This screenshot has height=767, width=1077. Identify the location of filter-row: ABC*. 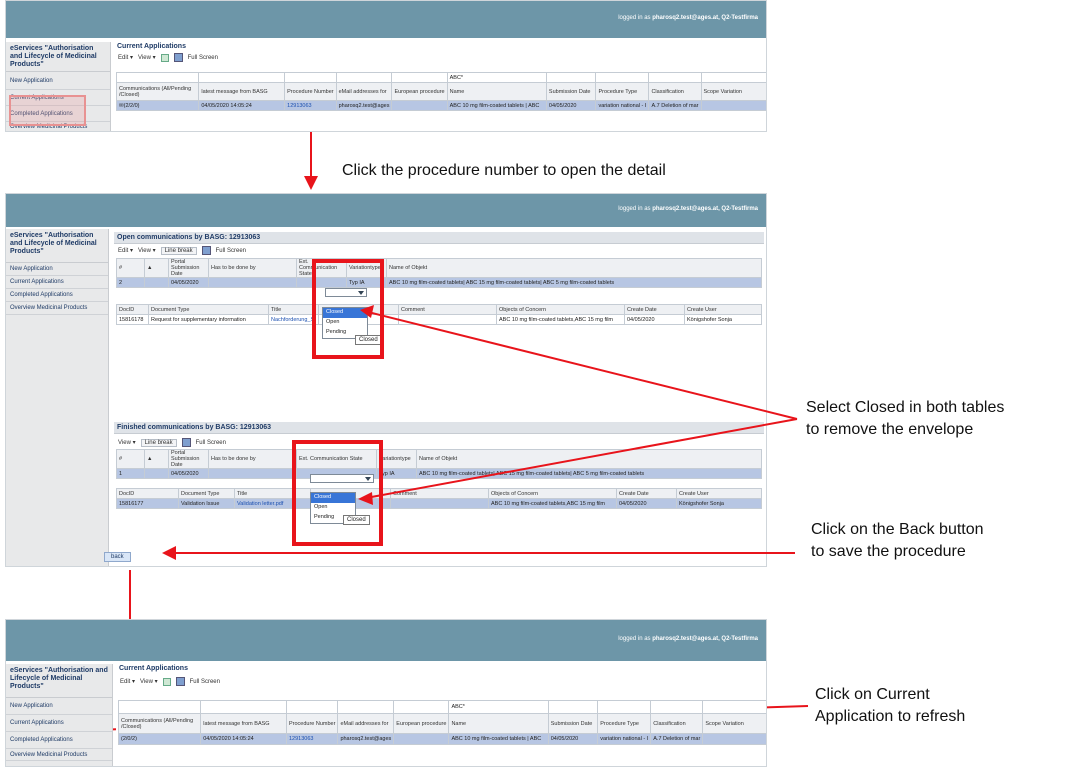
(441, 707).